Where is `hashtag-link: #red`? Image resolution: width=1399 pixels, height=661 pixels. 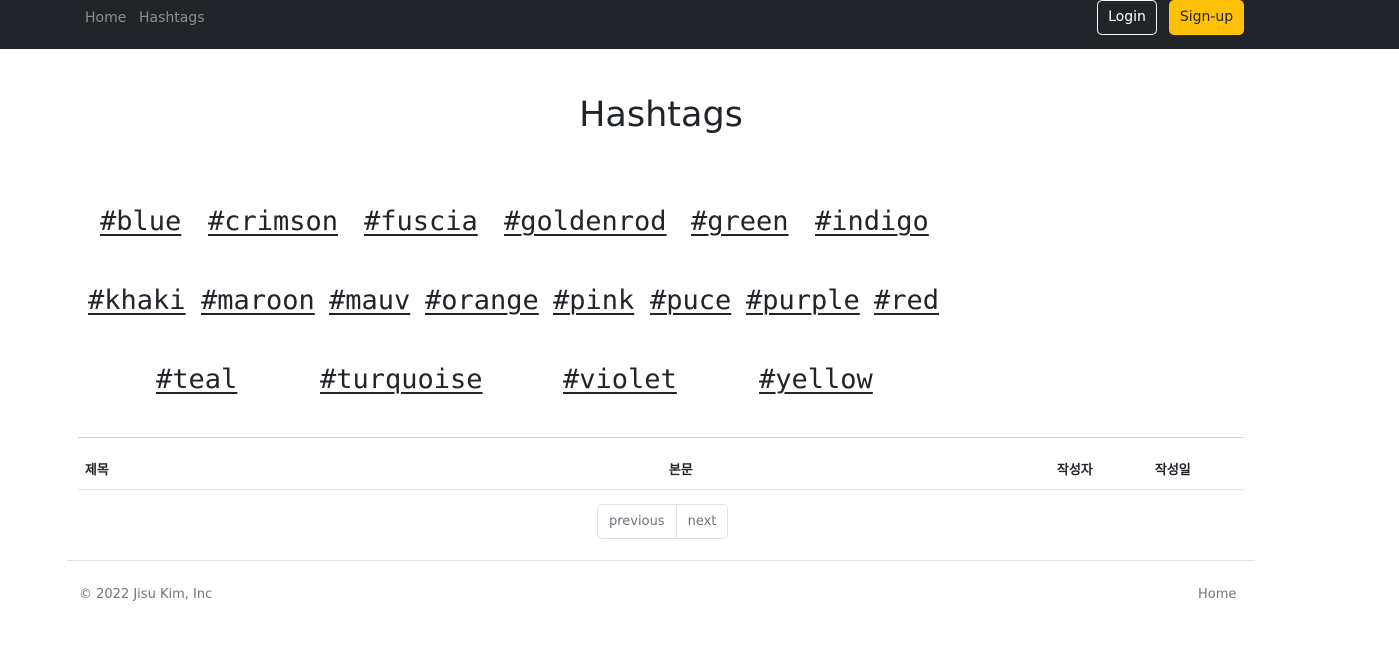
hashtag-link: #red is located at coordinates (906, 301).